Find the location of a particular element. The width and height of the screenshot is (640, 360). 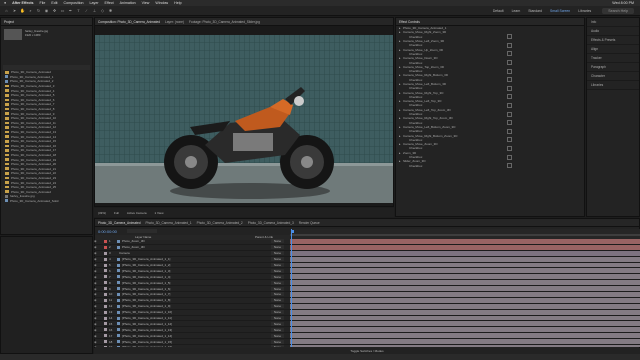

timeline-layer-row: ◉ 19[Photo_3D_Camera_Animated_1_16] None is located at coordinates (192, 346).